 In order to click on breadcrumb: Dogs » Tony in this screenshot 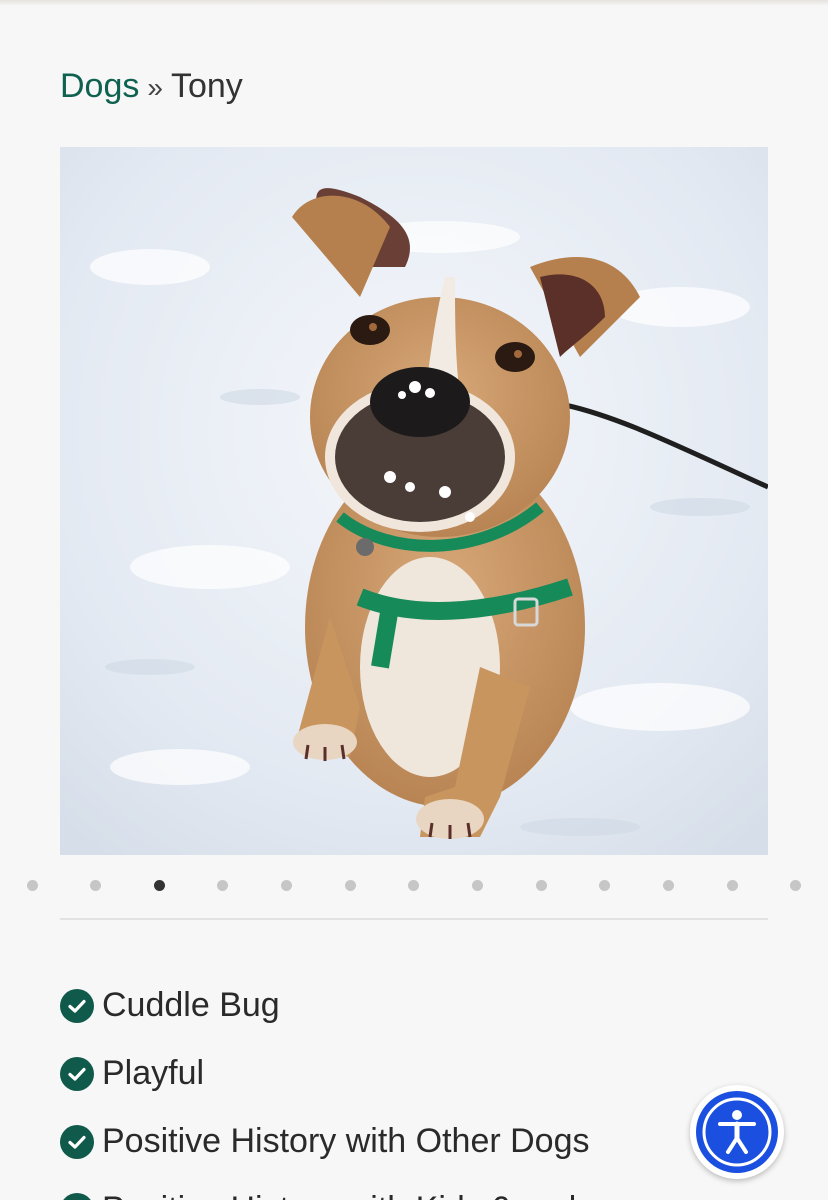, I will do `click(151, 87)`.